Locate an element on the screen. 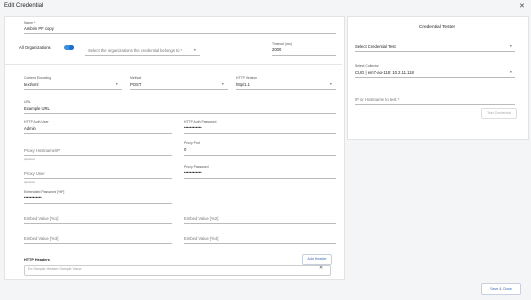 The height and width of the screenshot is (300, 531). http-auth-password-field: •••••••••••• is located at coordinates (193, 127).